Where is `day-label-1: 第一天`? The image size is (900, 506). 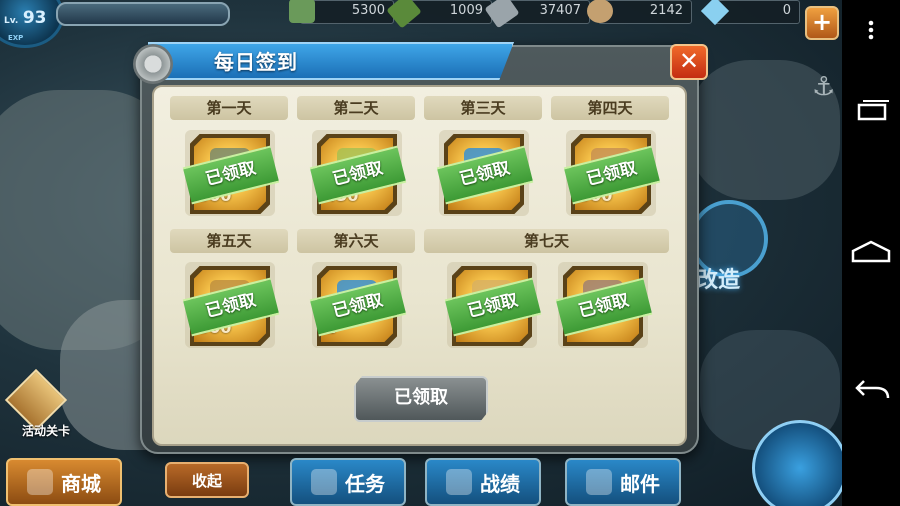
day-label-1: 第一天 is located at coordinates (229, 108).